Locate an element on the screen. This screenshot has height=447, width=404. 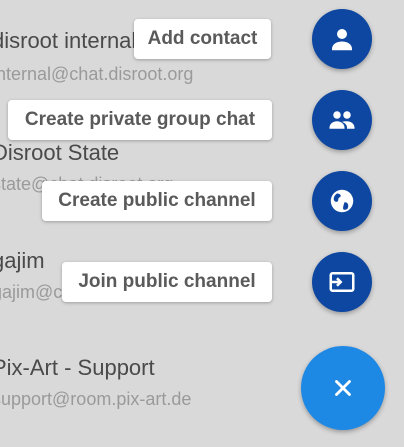
join-public-channel-label: Join public channel is located at coordinates (167, 282).